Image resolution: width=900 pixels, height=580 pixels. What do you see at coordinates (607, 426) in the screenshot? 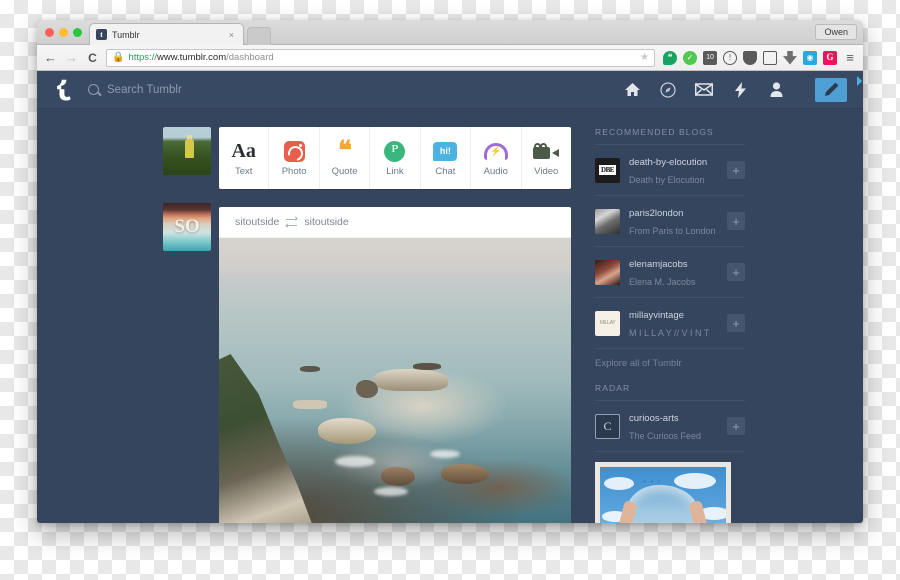
I see `avatar-curioos-arts: C` at bounding box center [607, 426].